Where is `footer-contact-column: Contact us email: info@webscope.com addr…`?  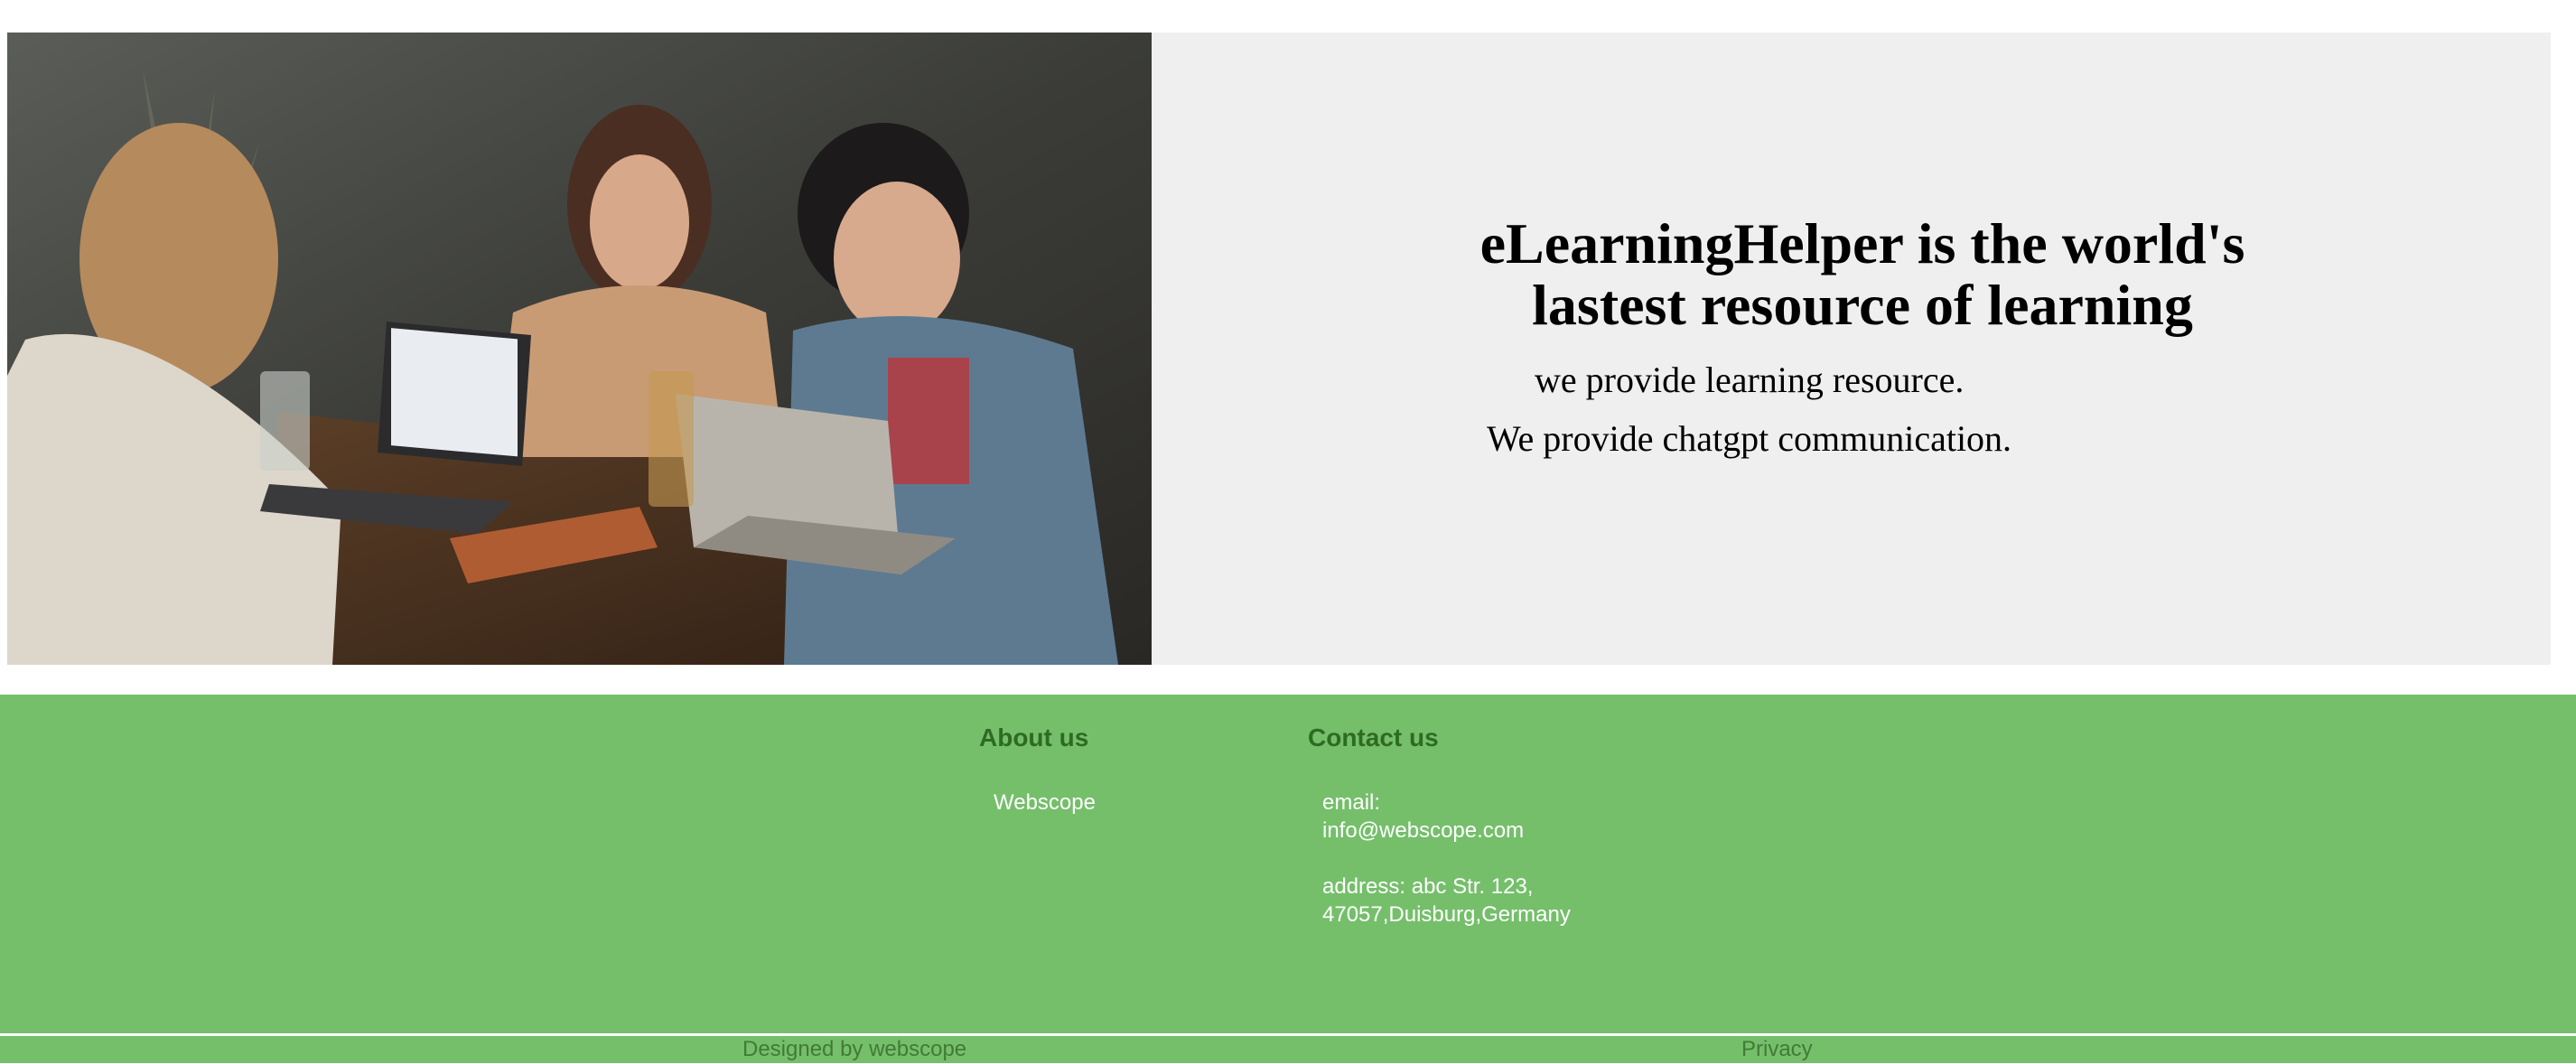 footer-contact-column: Contact us email: info@webscope.com addr… is located at coordinates (1439, 826).